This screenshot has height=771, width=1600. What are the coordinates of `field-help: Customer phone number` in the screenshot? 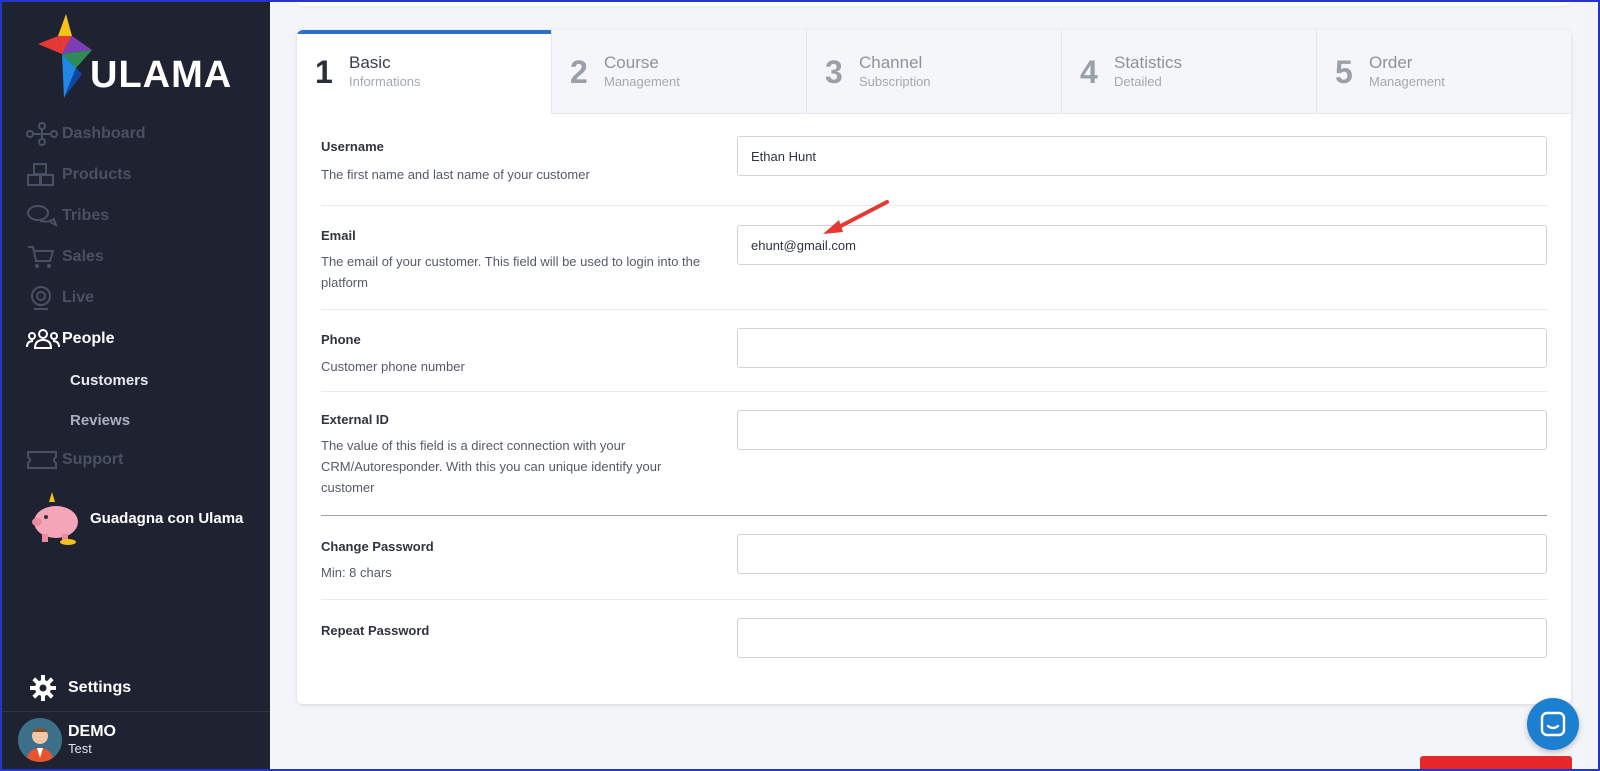 It's located at (393, 366).